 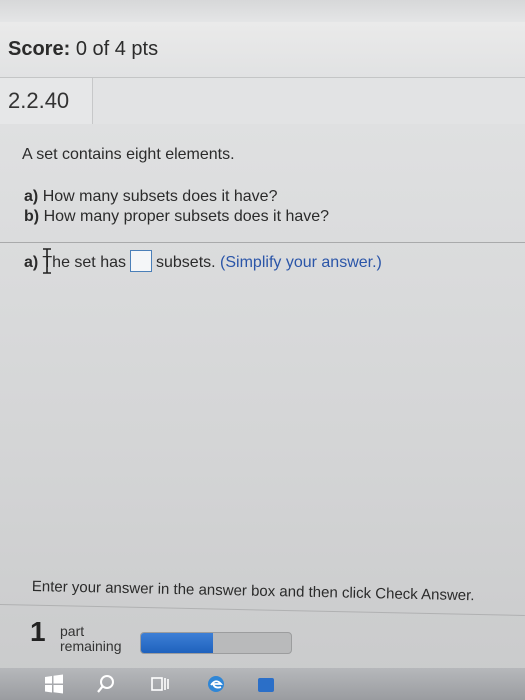 What do you see at coordinates (39, 100) in the screenshot?
I see `question-number: 2.2.40` at bounding box center [39, 100].